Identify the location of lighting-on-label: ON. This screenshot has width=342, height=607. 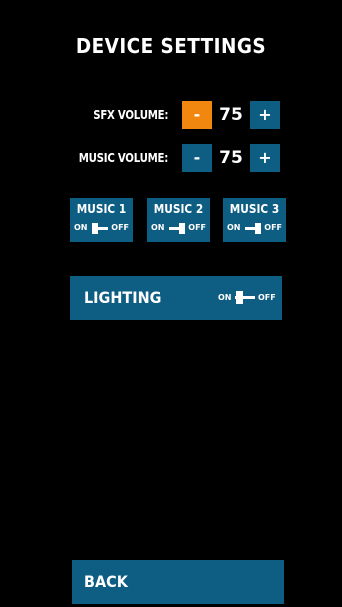
(225, 297).